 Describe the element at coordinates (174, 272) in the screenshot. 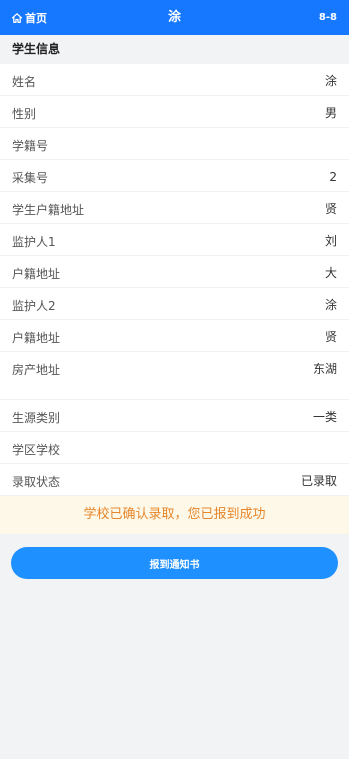

I see `row-guardian-1-address: 户籍地址 大` at that location.